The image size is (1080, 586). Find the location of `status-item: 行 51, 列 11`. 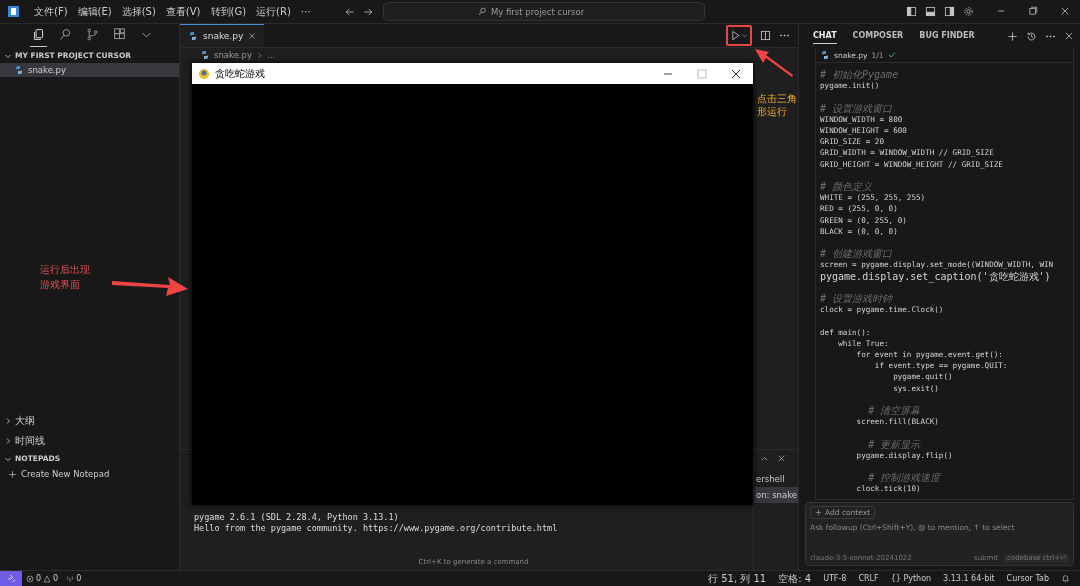

status-item: 行 51, 列 11 is located at coordinates (737, 578).